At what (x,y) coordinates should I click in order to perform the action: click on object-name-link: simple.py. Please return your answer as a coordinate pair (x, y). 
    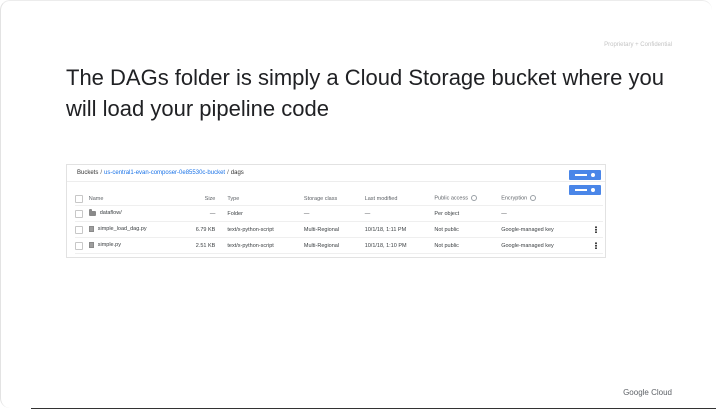
    Looking at the image, I should click on (109, 245).